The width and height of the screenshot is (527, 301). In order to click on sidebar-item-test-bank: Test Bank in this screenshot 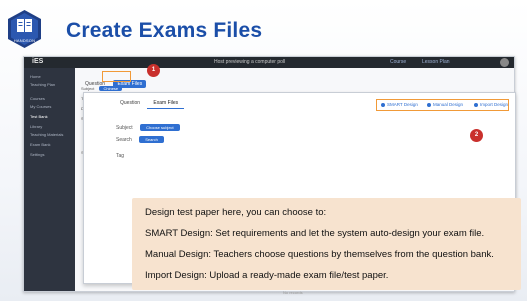, I will do `click(39, 116)`.